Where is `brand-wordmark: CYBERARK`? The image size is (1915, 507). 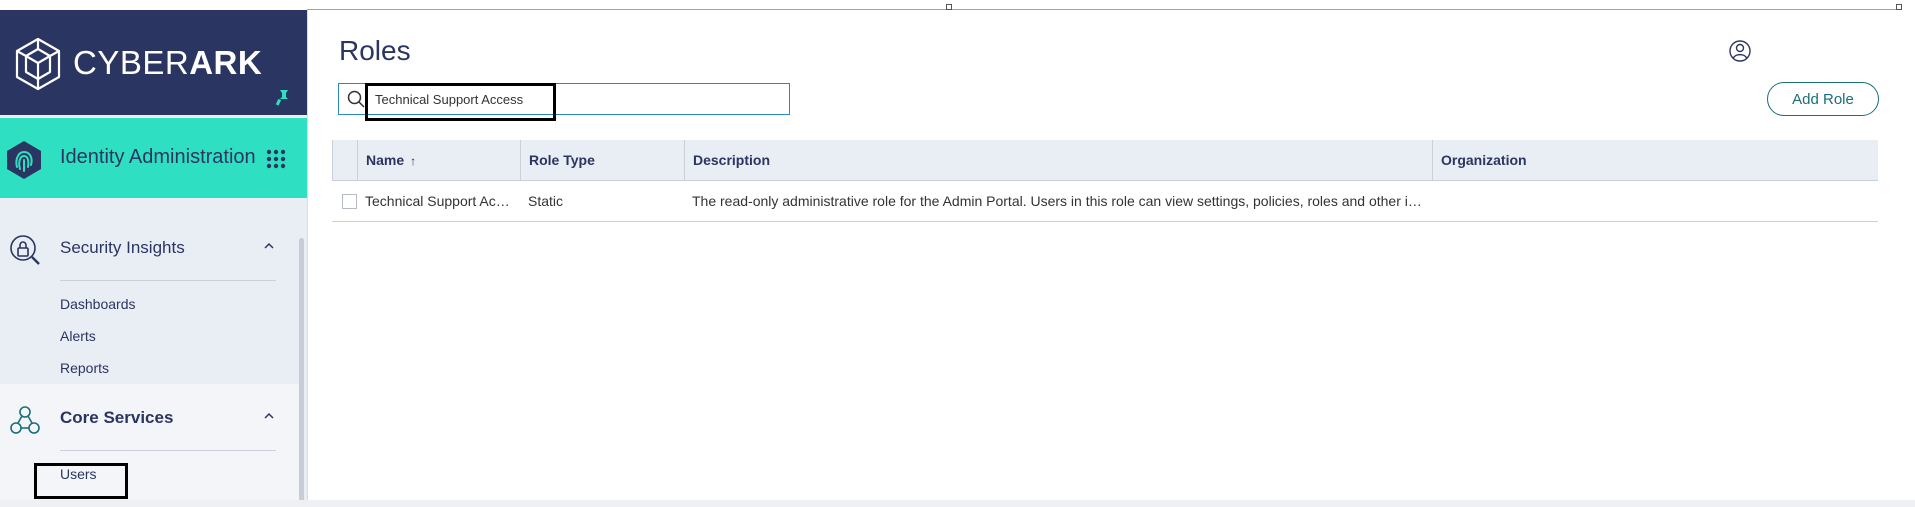
brand-wordmark: CYBERARK is located at coordinates (167, 63).